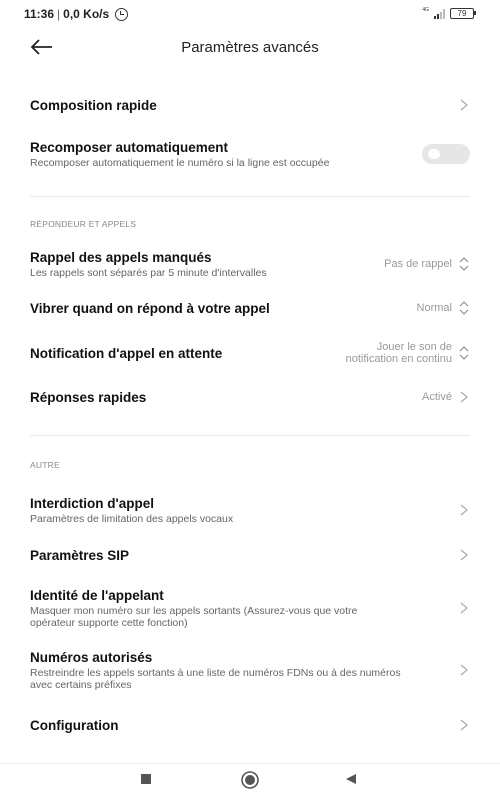 The image size is (500, 800). I want to click on setting-title: Notification d'appel en attente, so click(126, 353).